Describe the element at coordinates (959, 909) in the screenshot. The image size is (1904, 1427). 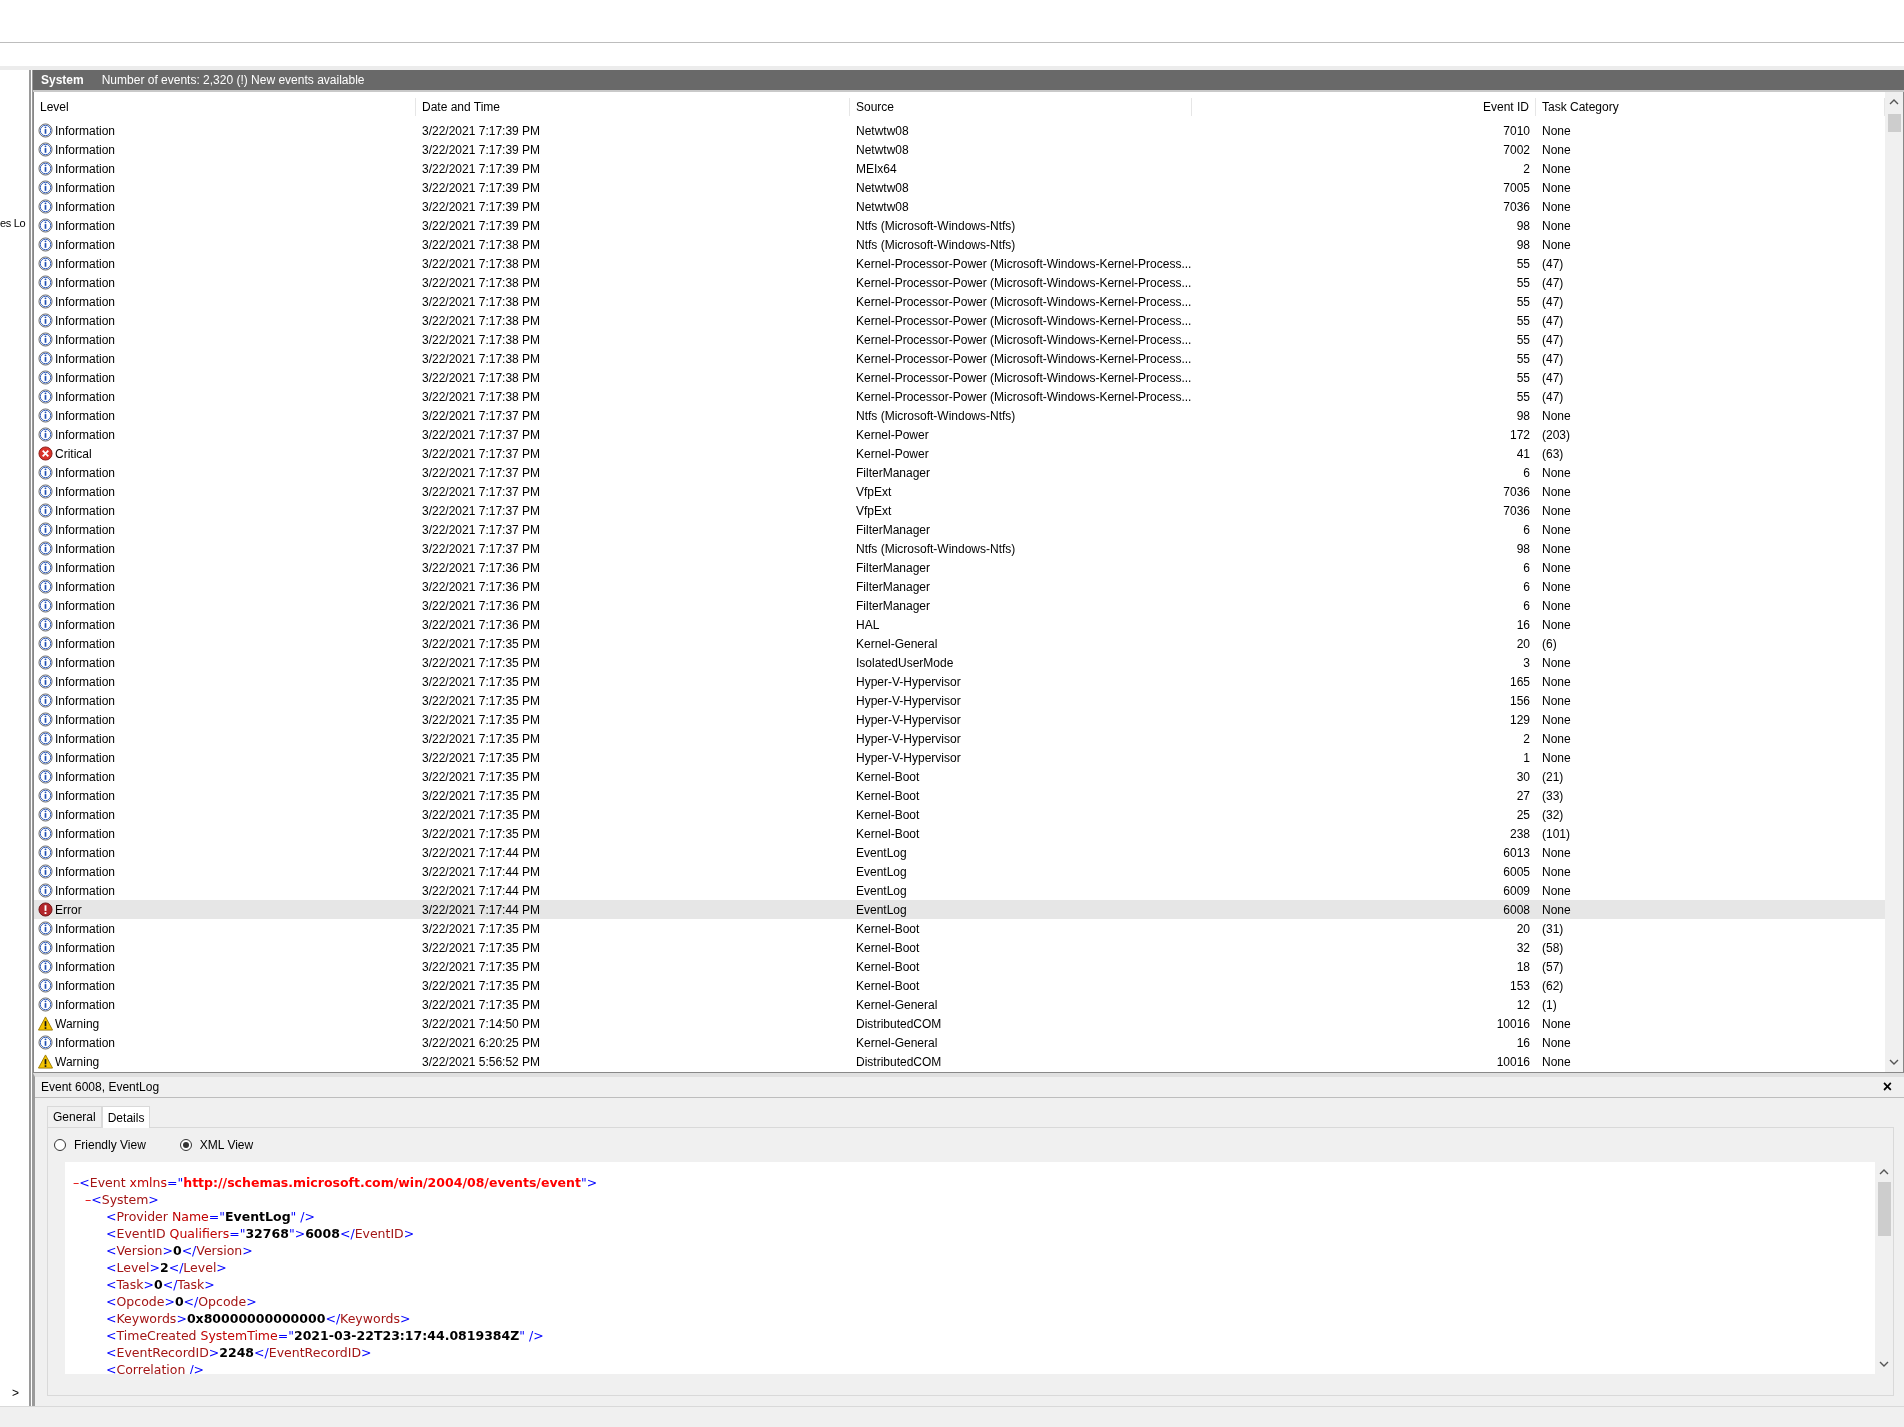
I see `event-row: Error 3/22/2021 7:17:44 PM EventLog 6008 None` at that location.